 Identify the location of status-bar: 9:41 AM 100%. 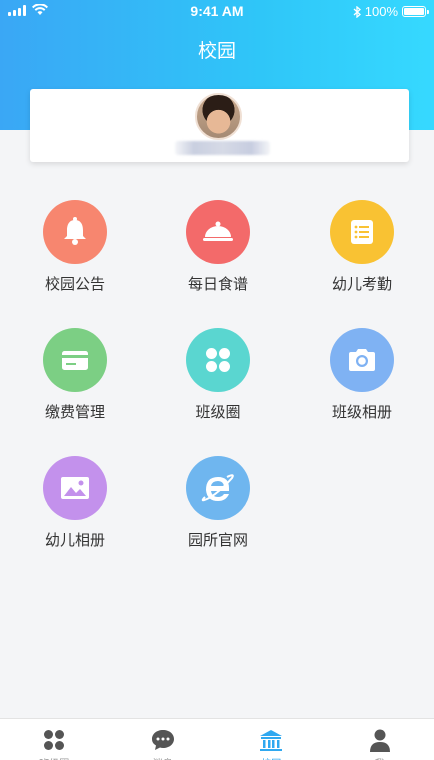
(217, 11).